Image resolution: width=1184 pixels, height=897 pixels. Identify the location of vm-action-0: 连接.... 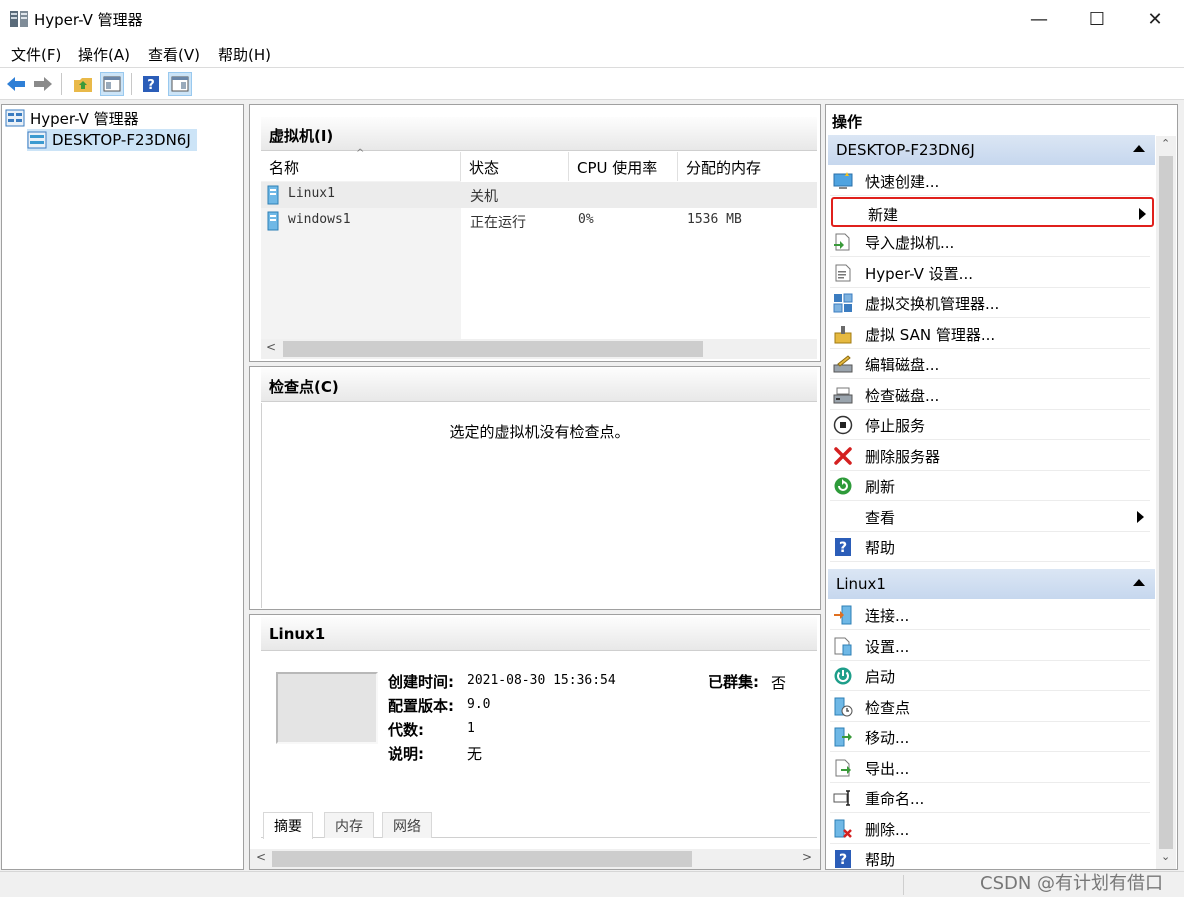
(990, 615).